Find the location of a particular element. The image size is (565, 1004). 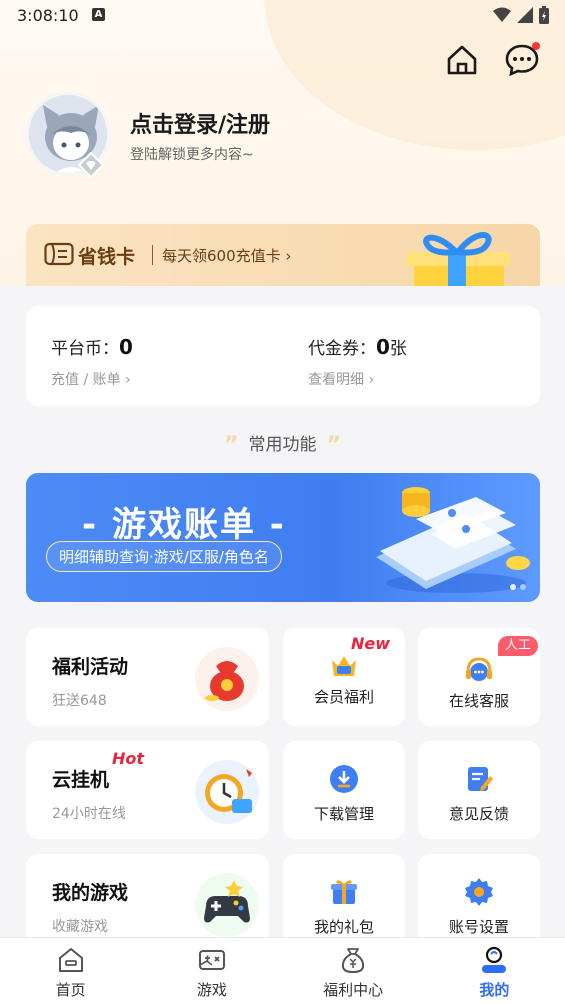

wifi-icon is located at coordinates (502, 14).